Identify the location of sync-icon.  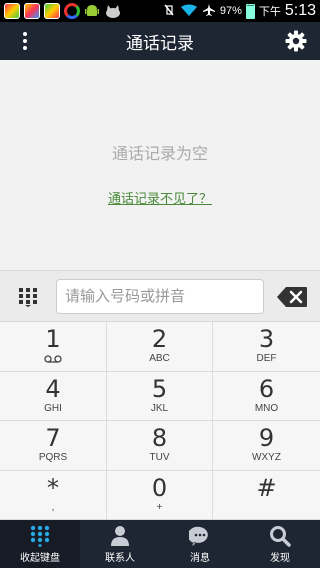
(72, 11).